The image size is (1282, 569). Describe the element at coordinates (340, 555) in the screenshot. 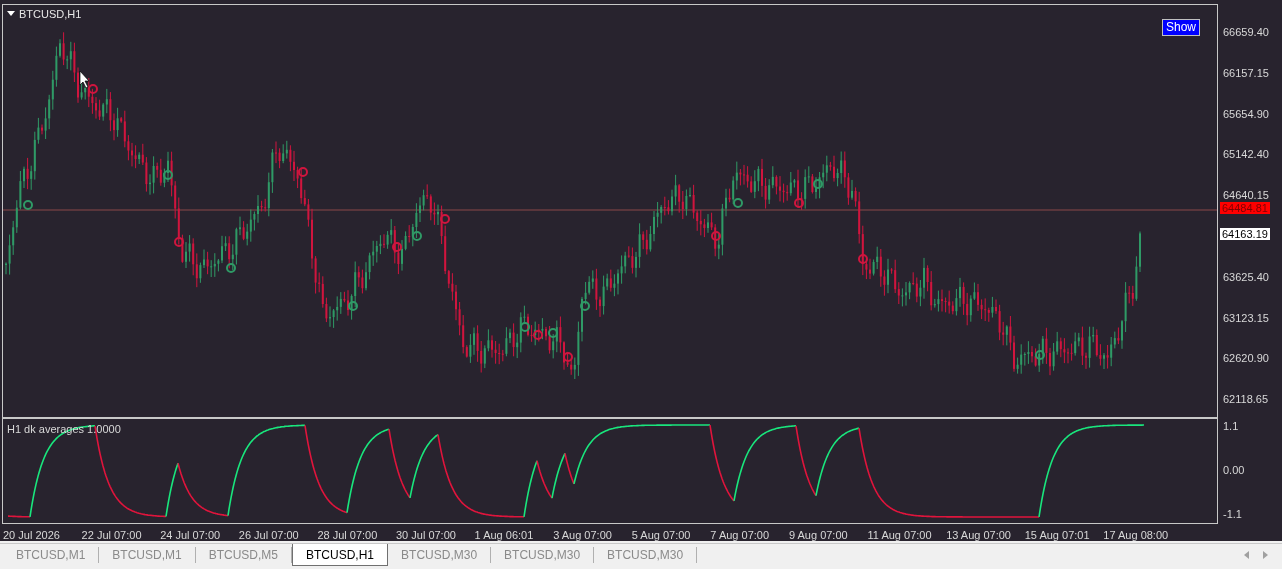

I see `chart-tab: BTCUSD,H1` at that location.